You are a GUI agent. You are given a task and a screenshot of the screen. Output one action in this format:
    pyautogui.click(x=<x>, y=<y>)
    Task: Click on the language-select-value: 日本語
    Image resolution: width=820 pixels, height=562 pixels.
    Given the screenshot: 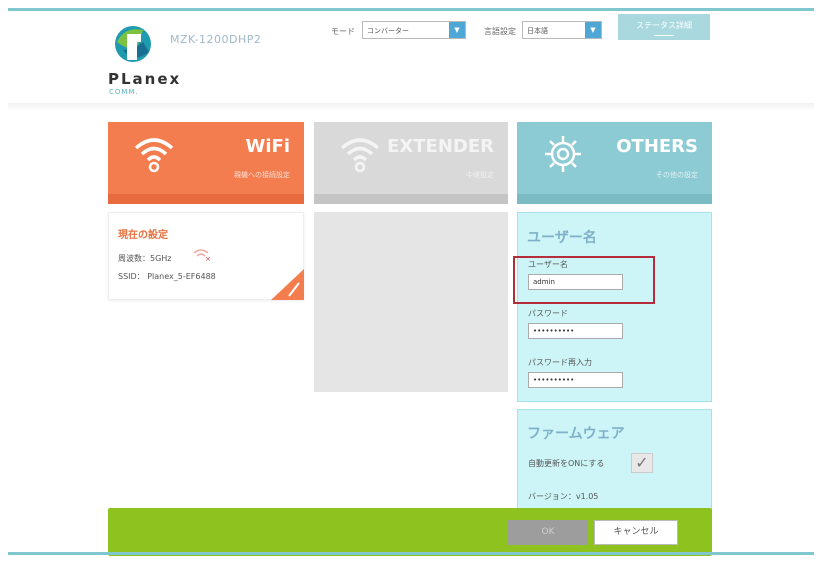 What is the action you would take?
    pyautogui.click(x=537, y=31)
    